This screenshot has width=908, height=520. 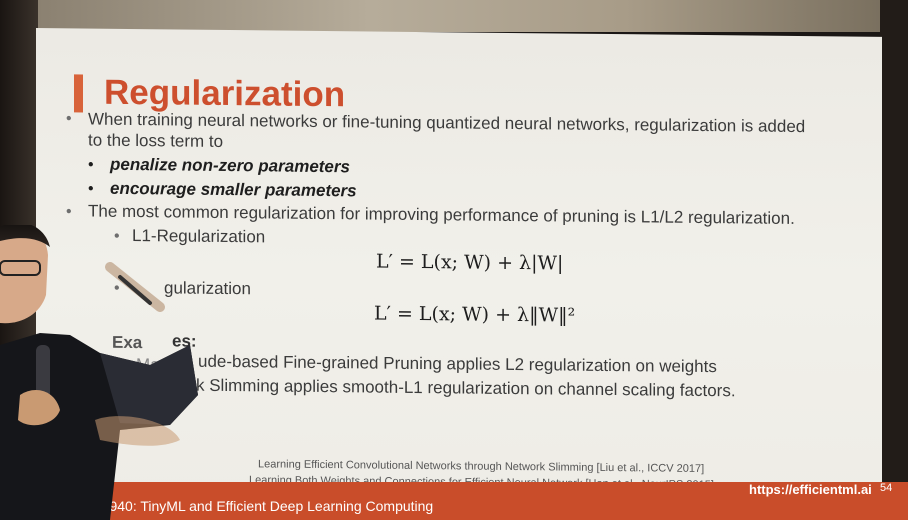 What do you see at coordinates (135, 287) in the screenshot?
I see `raised-hand` at bounding box center [135, 287].